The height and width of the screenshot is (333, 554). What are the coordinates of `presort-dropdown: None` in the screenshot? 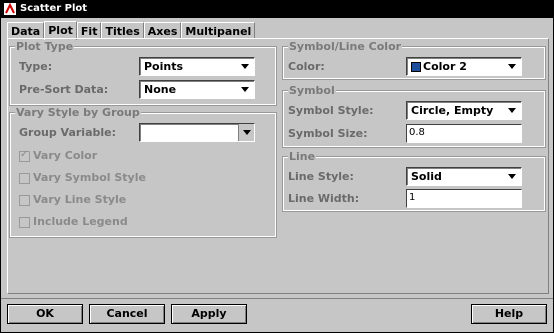 It's located at (197, 89).